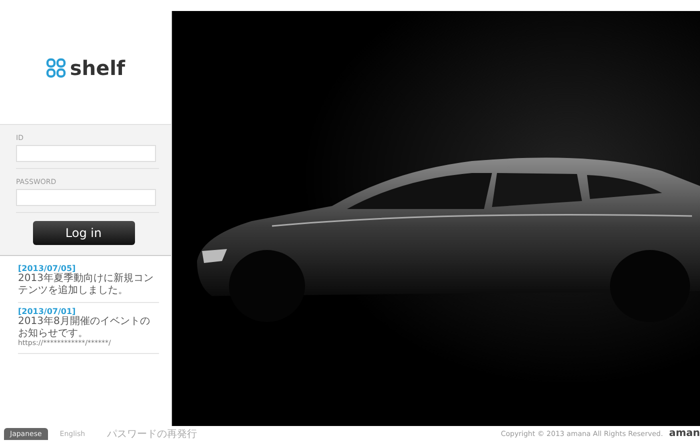 The image size is (700, 441). I want to click on login-button: Log in, so click(83, 233).